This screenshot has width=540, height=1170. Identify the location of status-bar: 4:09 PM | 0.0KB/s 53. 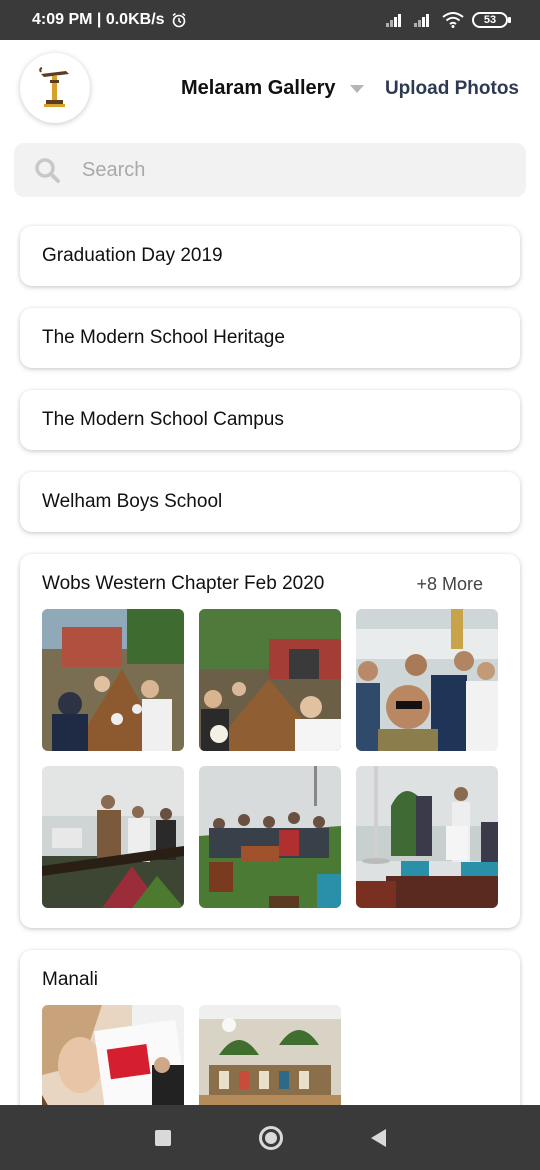
(270, 20).